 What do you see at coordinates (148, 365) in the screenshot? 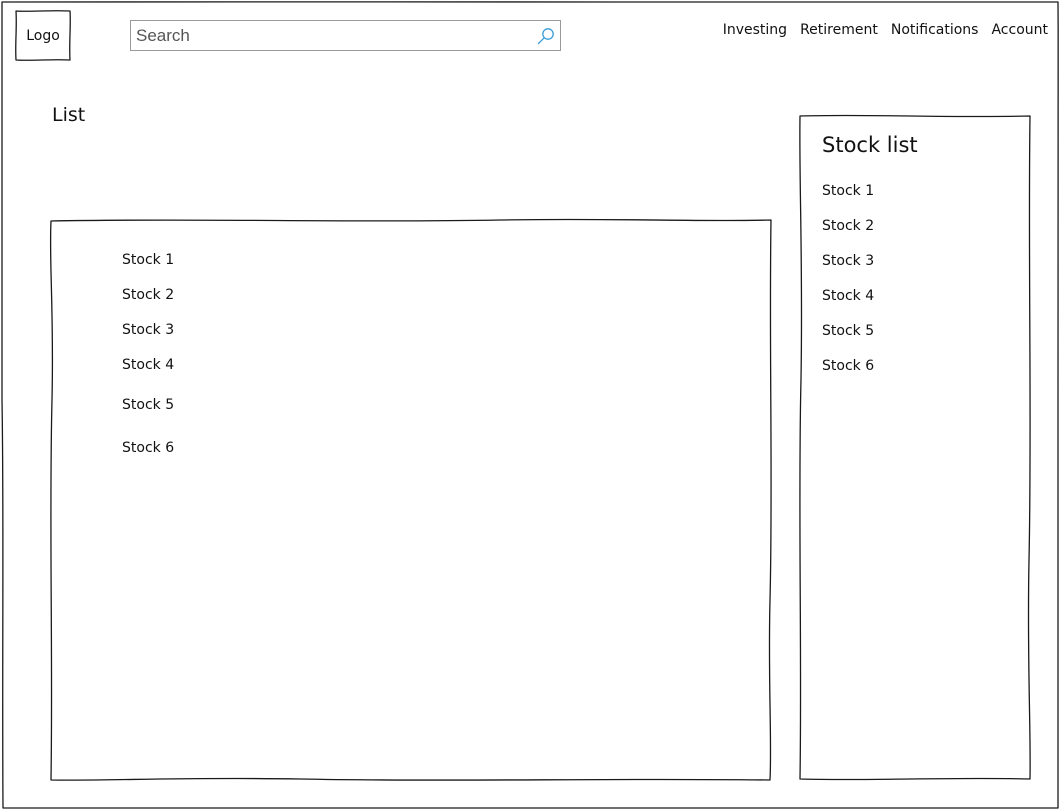
I see `list-item: Stock 4` at bounding box center [148, 365].